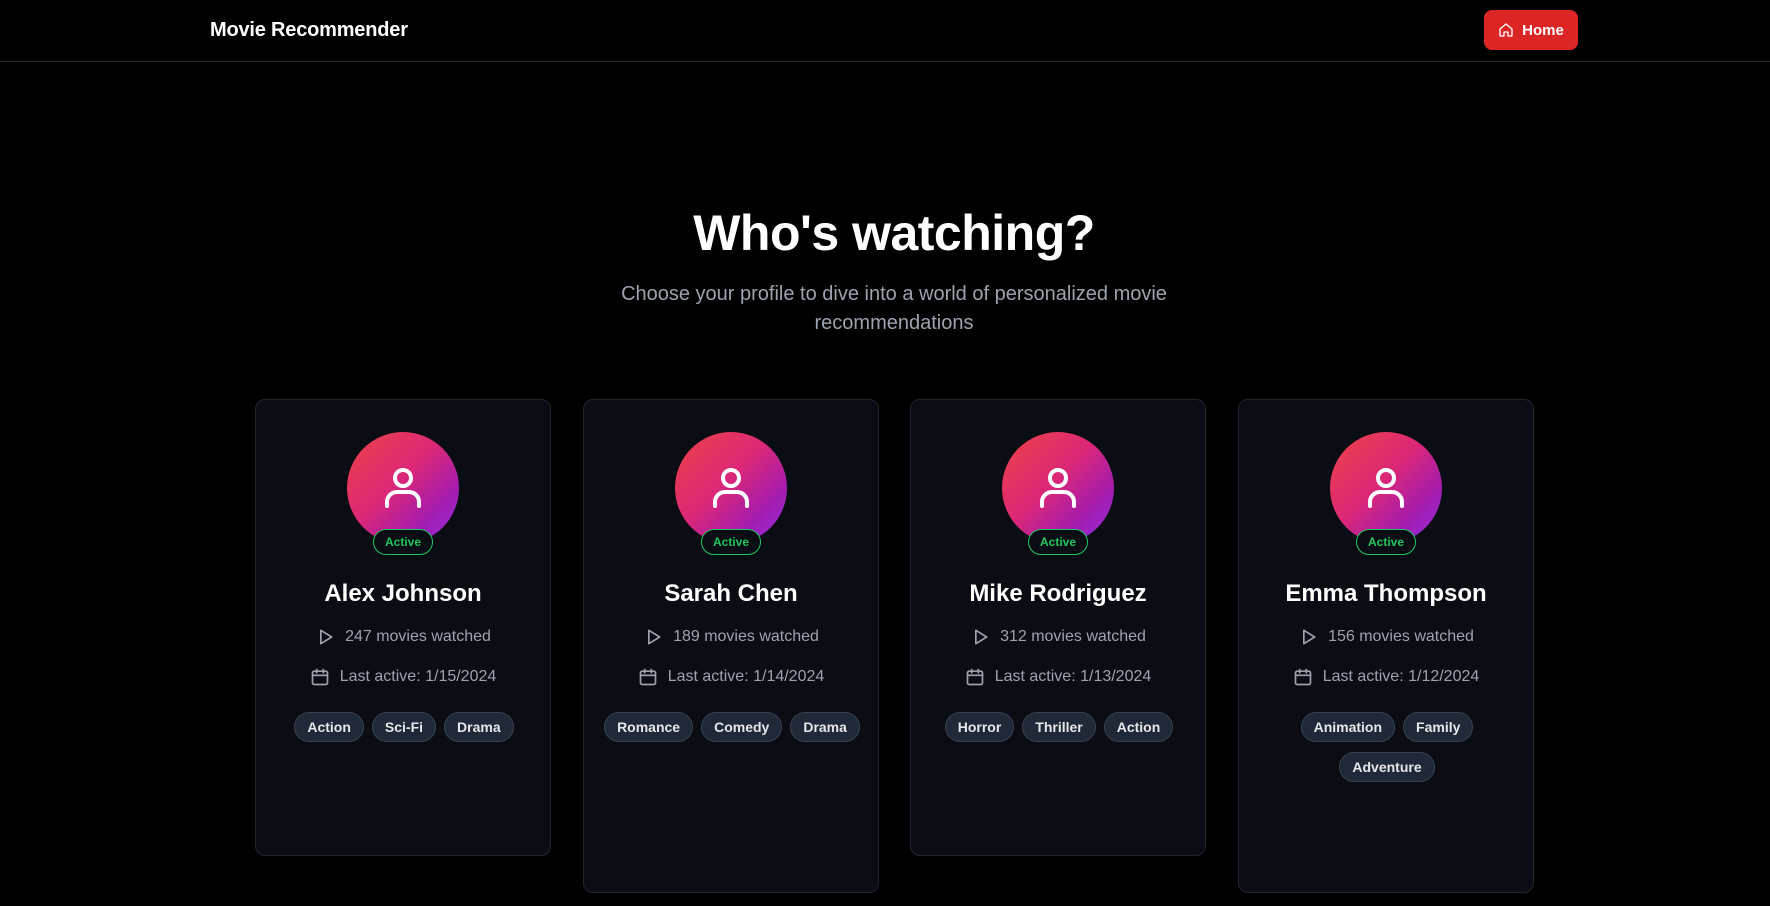 Image resolution: width=1770 pixels, height=906 pixels. I want to click on last-active-stat: Last active: 1/14/2024, so click(731, 677).